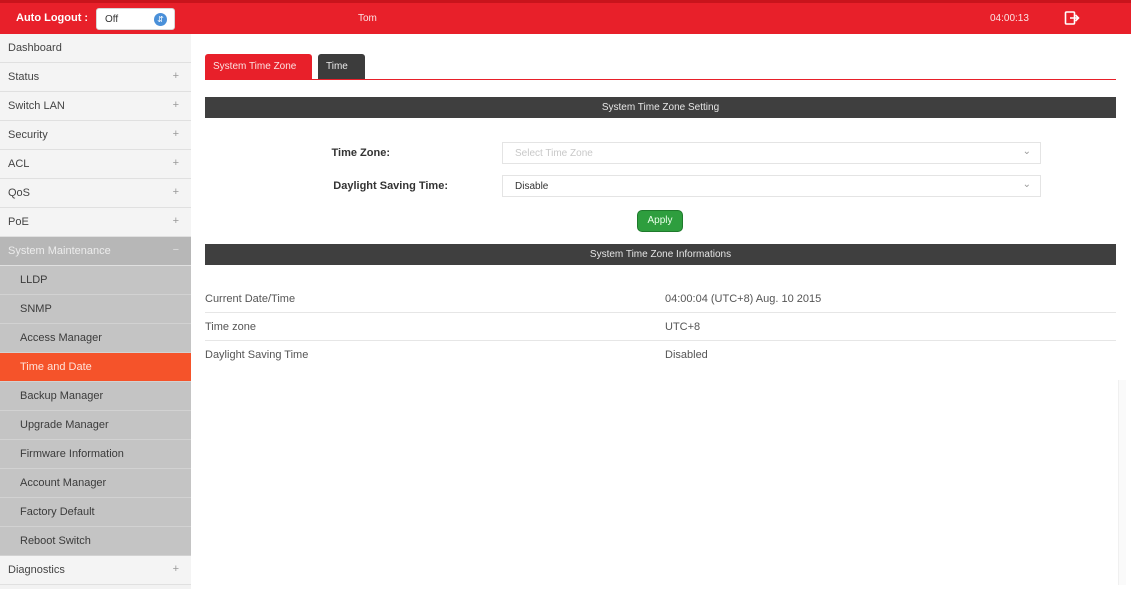 The image size is (1131, 589). Describe the element at coordinates (35, 48) in the screenshot. I see `sidebar-item-label: Dashboard` at that location.